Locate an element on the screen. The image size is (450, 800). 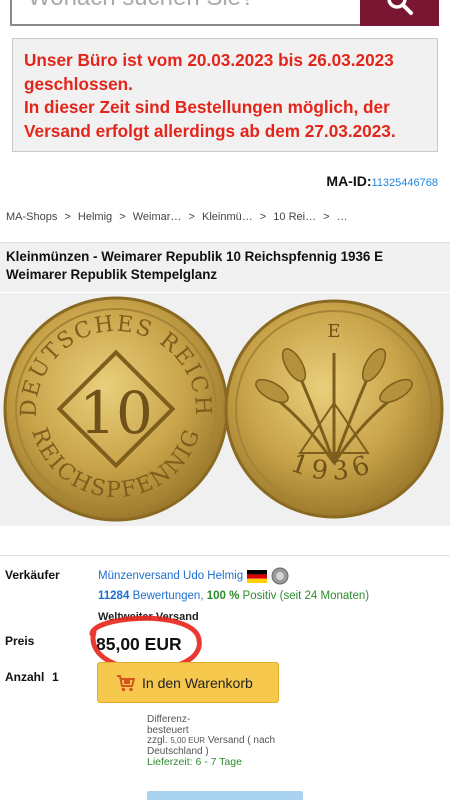
breadcrumb-item-ma-shops: MA-Shops is located at coordinates (31, 217).